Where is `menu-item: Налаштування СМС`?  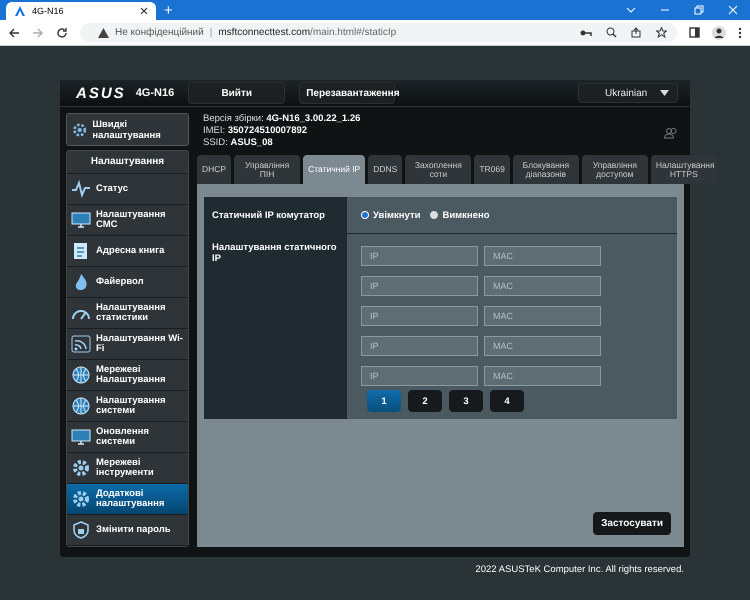
menu-item: Налаштування СМС is located at coordinates (127, 220).